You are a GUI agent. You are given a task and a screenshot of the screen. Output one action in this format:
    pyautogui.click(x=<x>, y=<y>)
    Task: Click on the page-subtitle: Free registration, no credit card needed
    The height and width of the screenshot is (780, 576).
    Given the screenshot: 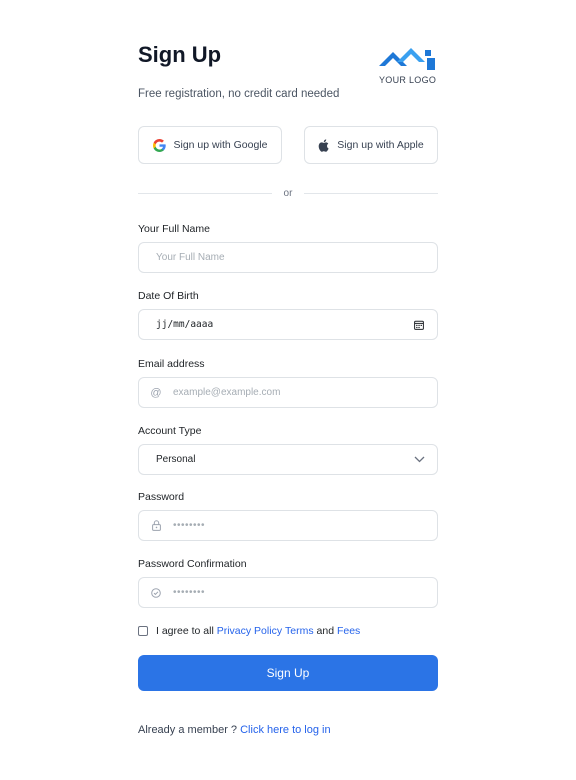 What is the action you would take?
    pyautogui.click(x=239, y=94)
    